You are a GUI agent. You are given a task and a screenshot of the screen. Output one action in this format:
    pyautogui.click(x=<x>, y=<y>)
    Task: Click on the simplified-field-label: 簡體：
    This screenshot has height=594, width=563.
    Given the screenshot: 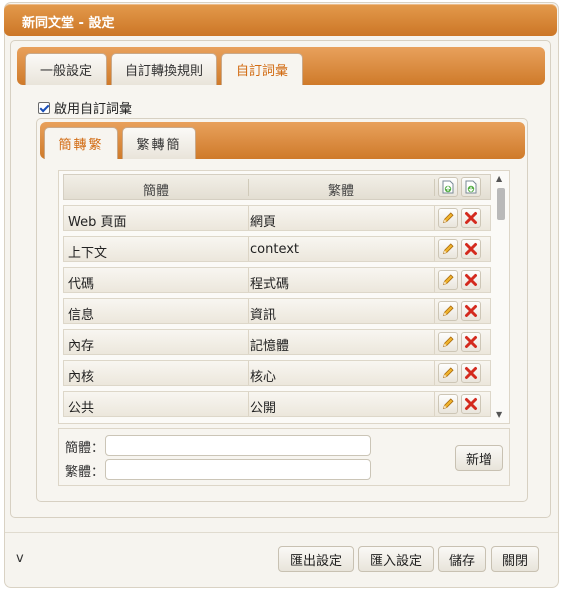 What is the action you would take?
    pyautogui.click(x=85, y=448)
    